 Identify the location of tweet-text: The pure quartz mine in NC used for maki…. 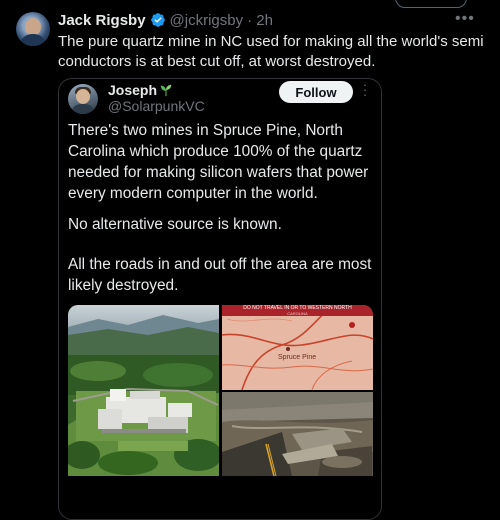
(271, 51).